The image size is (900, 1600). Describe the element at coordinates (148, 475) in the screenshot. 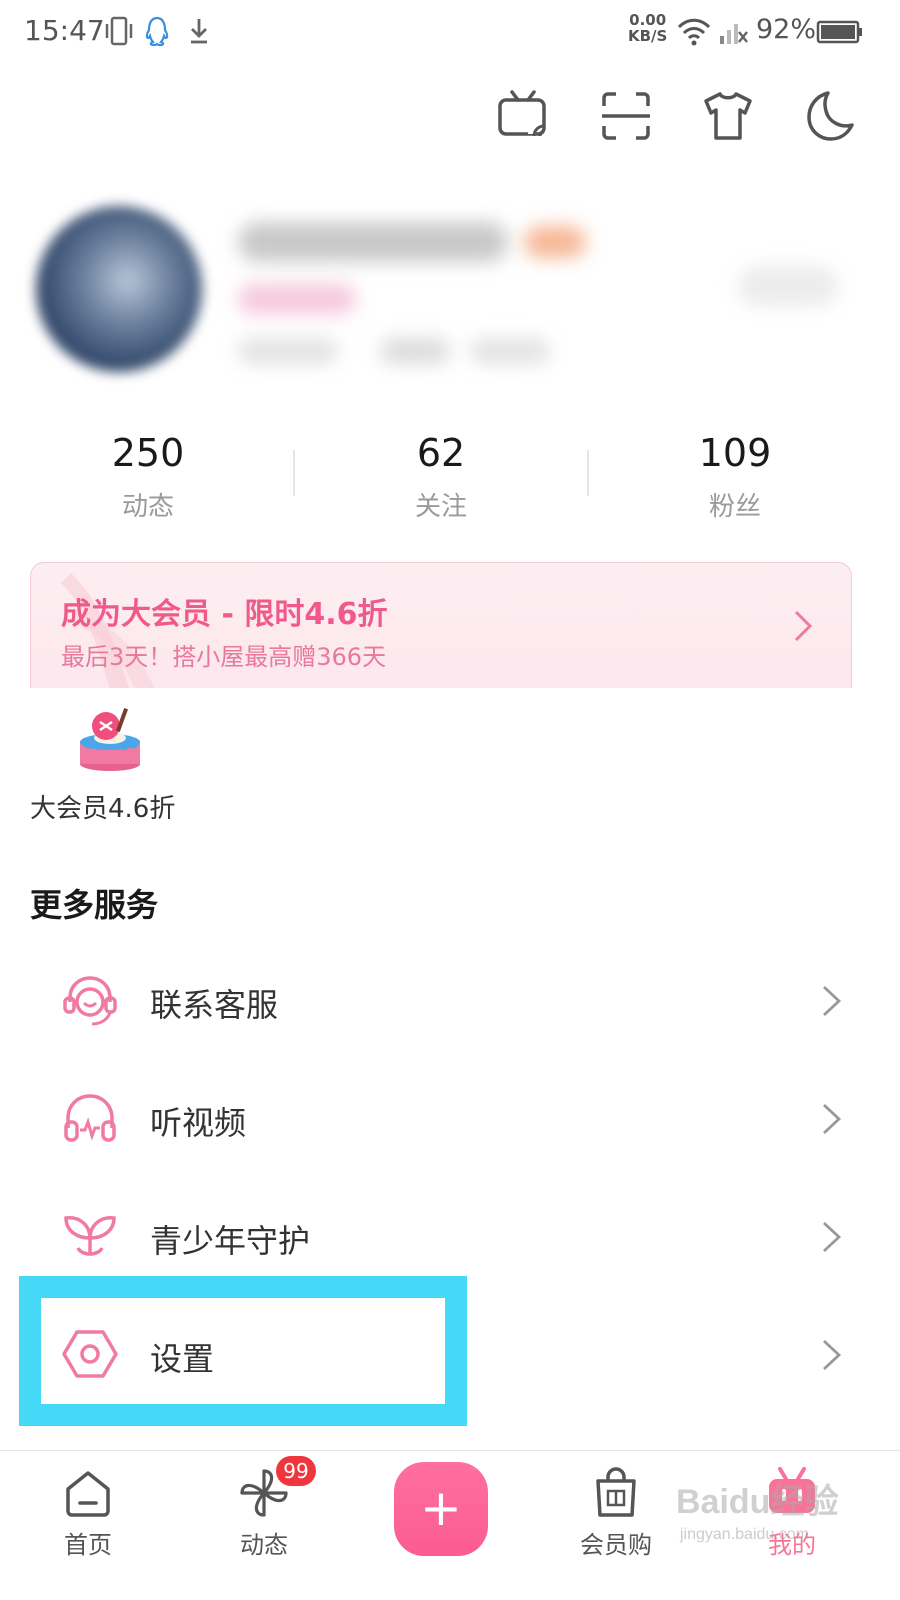

I see `stat-dynamics: 250 动态` at that location.